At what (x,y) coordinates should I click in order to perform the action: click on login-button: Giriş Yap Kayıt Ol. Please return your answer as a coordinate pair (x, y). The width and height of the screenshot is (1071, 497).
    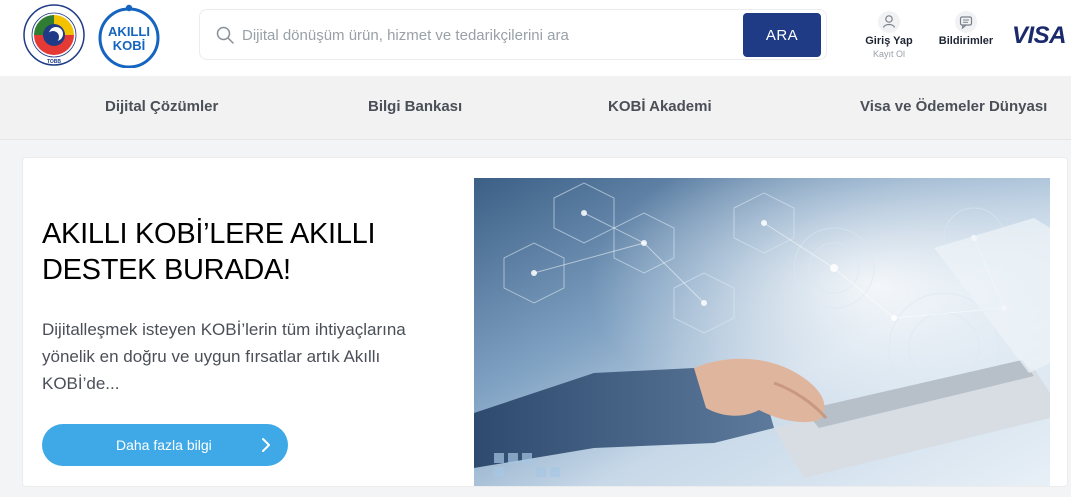
    Looking at the image, I should click on (889, 34).